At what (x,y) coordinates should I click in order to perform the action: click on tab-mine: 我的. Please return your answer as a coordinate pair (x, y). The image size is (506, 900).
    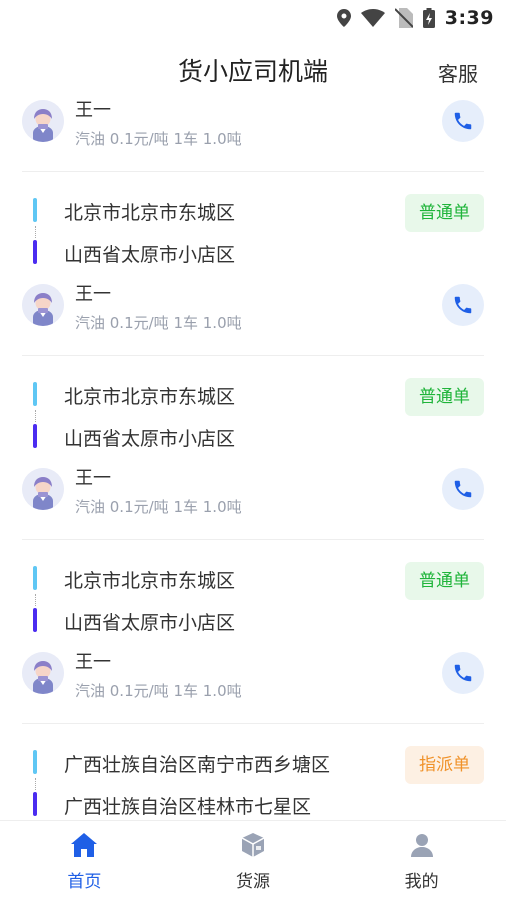
    Looking at the image, I should click on (421, 860).